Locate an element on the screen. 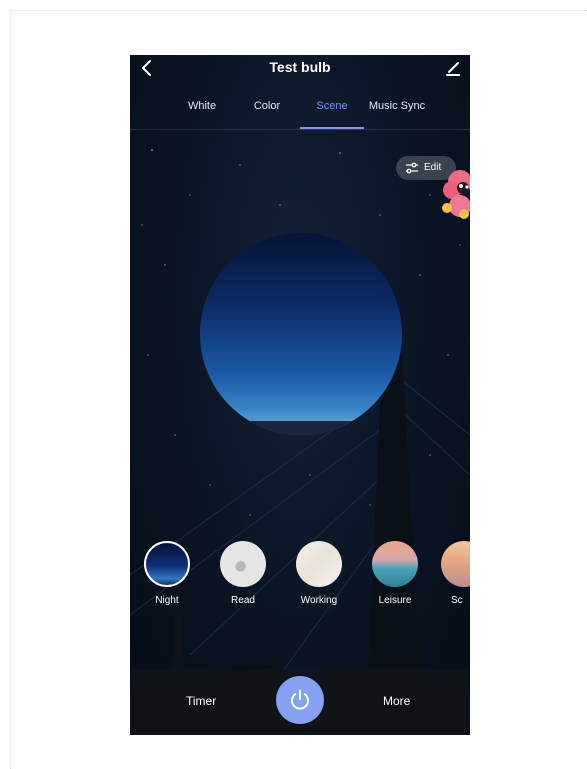  scene-label: Sc is located at coordinates (457, 600).